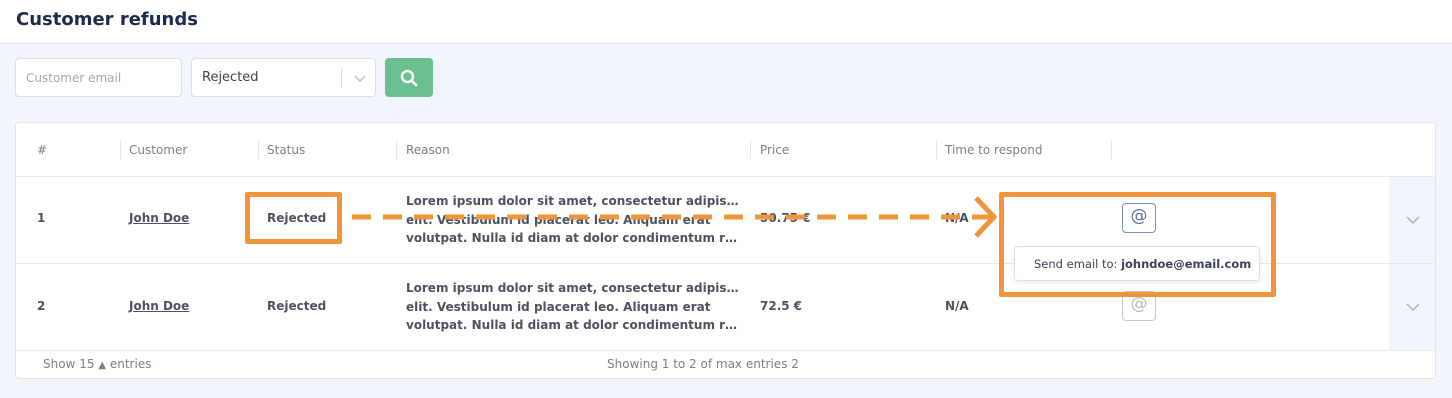 The width and height of the screenshot is (1452, 398). Describe the element at coordinates (703, 364) in the screenshot. I see `pagination-summary: Showing 1 to 2 of max entries 2` at that location.